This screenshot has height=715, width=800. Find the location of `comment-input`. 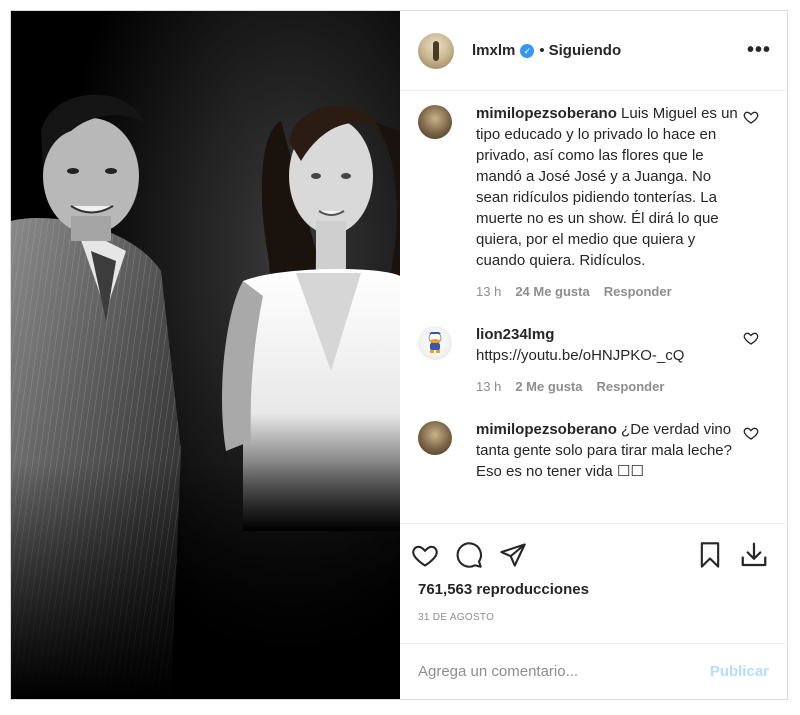

comment-input is located at coordinates (564, 671).